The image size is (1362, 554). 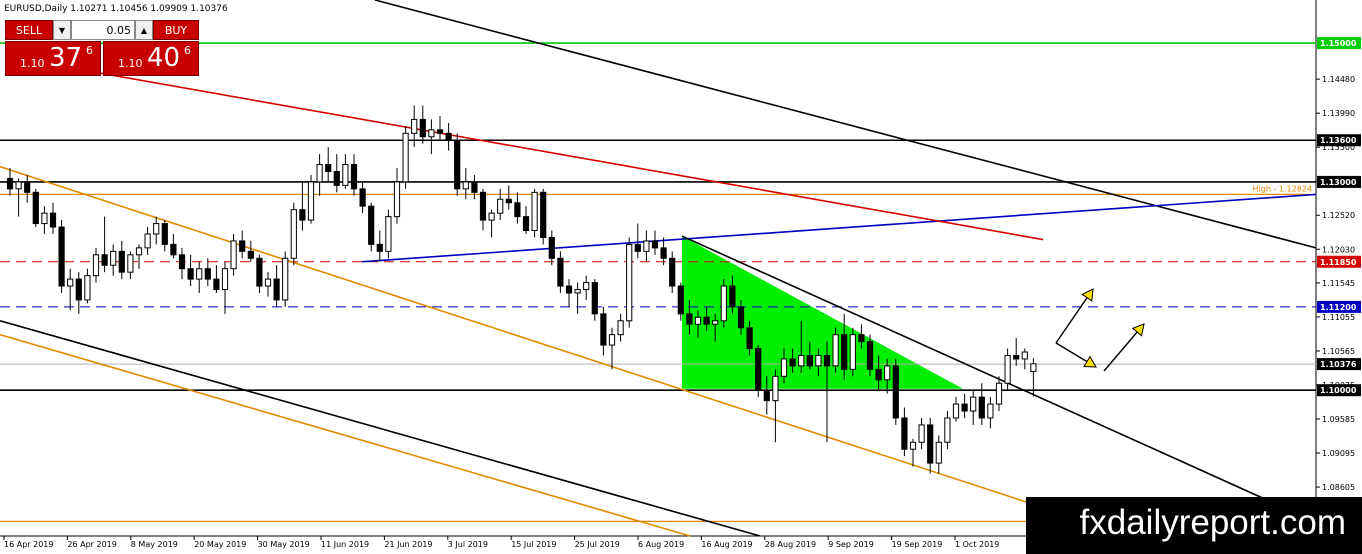 What do you see at coordinates (726, 544) in the screenshot?
I see `time-tick-label: 16 Aug 2019` at bounding box center [726, 544].